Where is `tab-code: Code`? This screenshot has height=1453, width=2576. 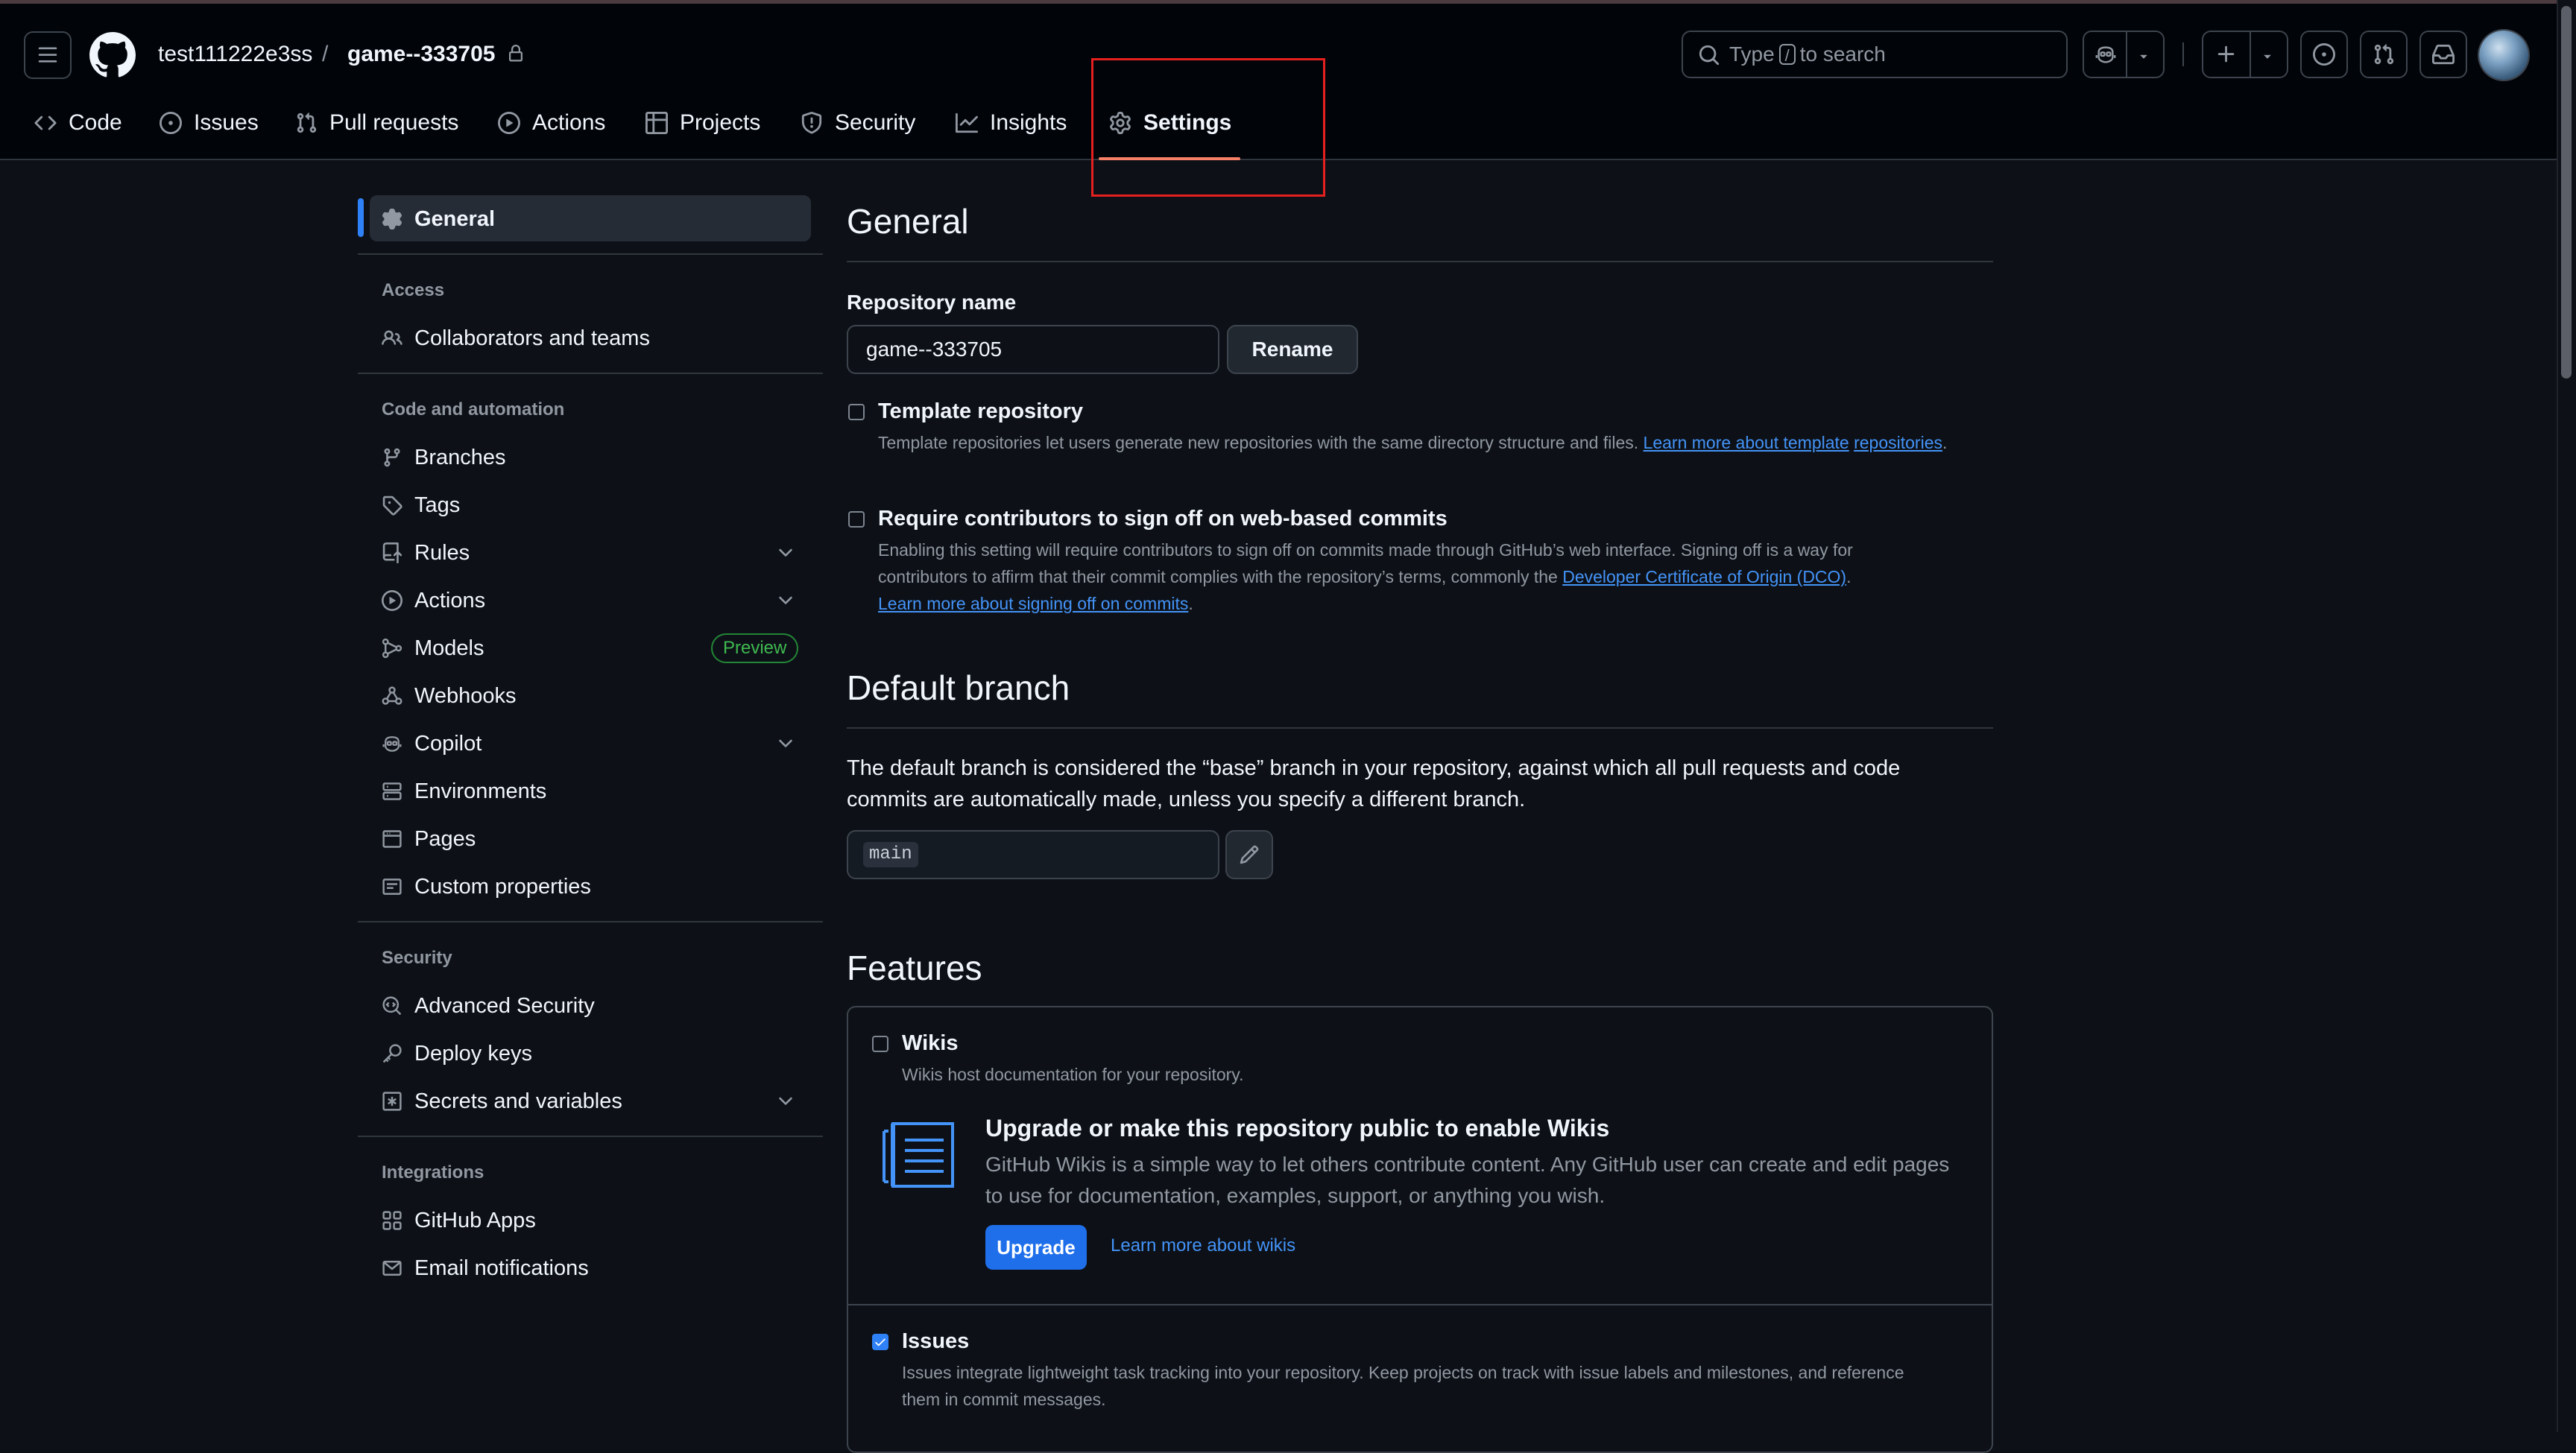
tab-code: Code is located at coordinates (78, 123).